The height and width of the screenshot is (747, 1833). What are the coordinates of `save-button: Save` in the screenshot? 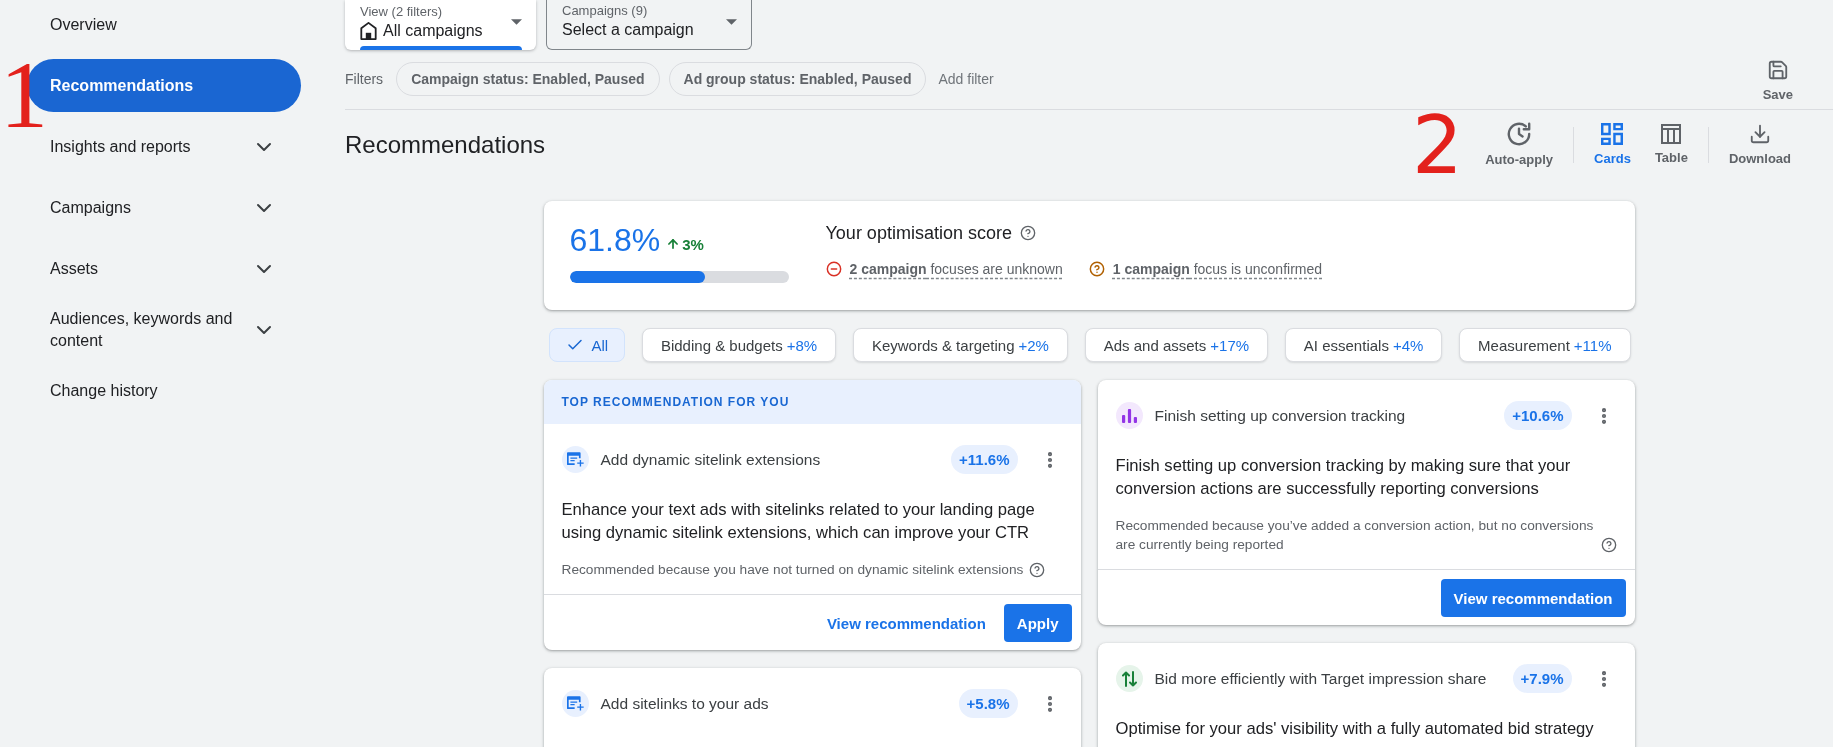 It's located at (1777, 81).